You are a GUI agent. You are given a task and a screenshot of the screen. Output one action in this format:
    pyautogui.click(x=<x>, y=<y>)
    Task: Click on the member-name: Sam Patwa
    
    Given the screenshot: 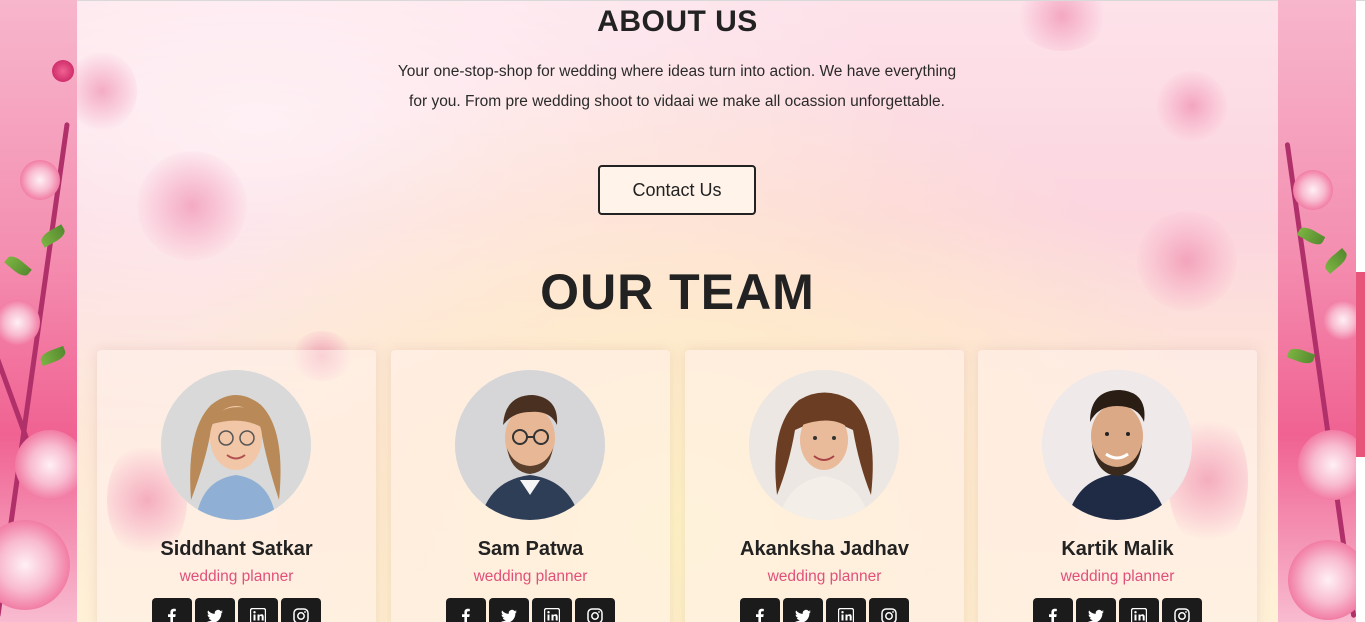 What is the action you would take?
    pyautogui.click(x=530, y=549)
    